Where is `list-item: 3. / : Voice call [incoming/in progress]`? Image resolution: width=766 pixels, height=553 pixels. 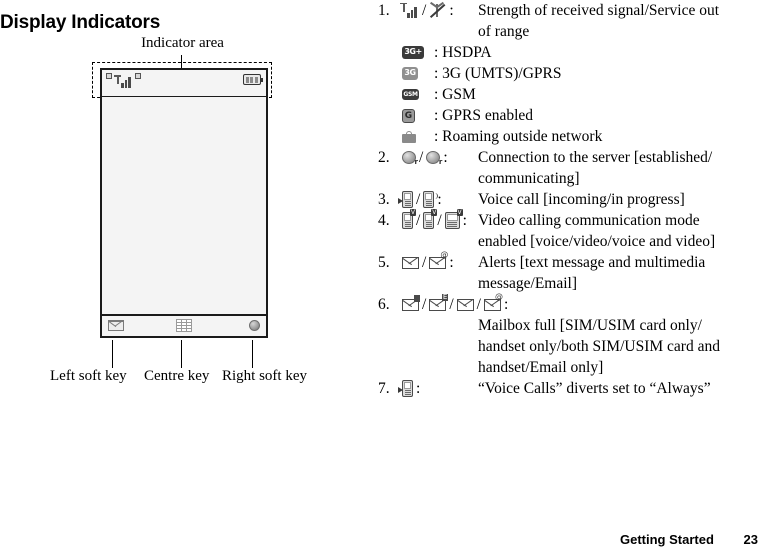 list-item: 3. / : Voice call [incoming/in progress] is located at coordinates (572, 199).